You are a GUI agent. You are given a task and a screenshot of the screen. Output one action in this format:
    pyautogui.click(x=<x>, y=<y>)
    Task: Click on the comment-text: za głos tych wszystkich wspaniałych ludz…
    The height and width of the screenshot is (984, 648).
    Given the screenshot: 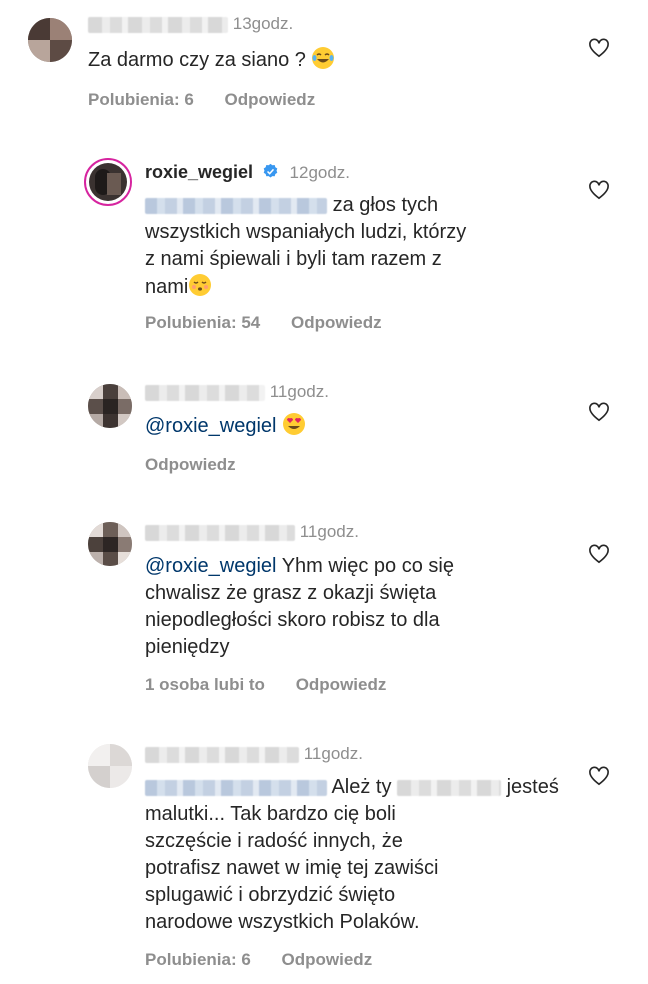 What is the action you would take?
    pyautogui.click(x=306, y=246)
    